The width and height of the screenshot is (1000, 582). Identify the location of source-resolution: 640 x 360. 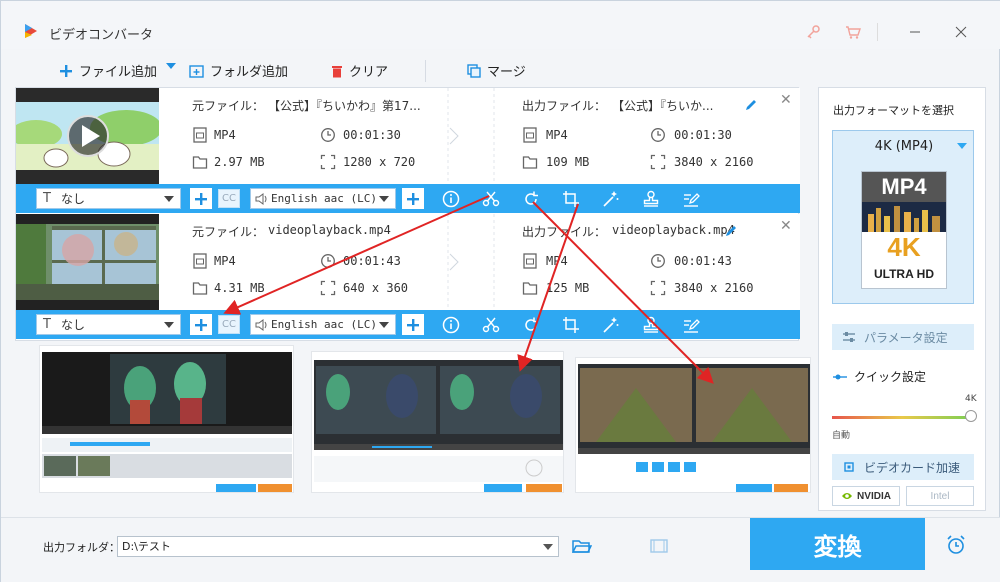
(376, 288).